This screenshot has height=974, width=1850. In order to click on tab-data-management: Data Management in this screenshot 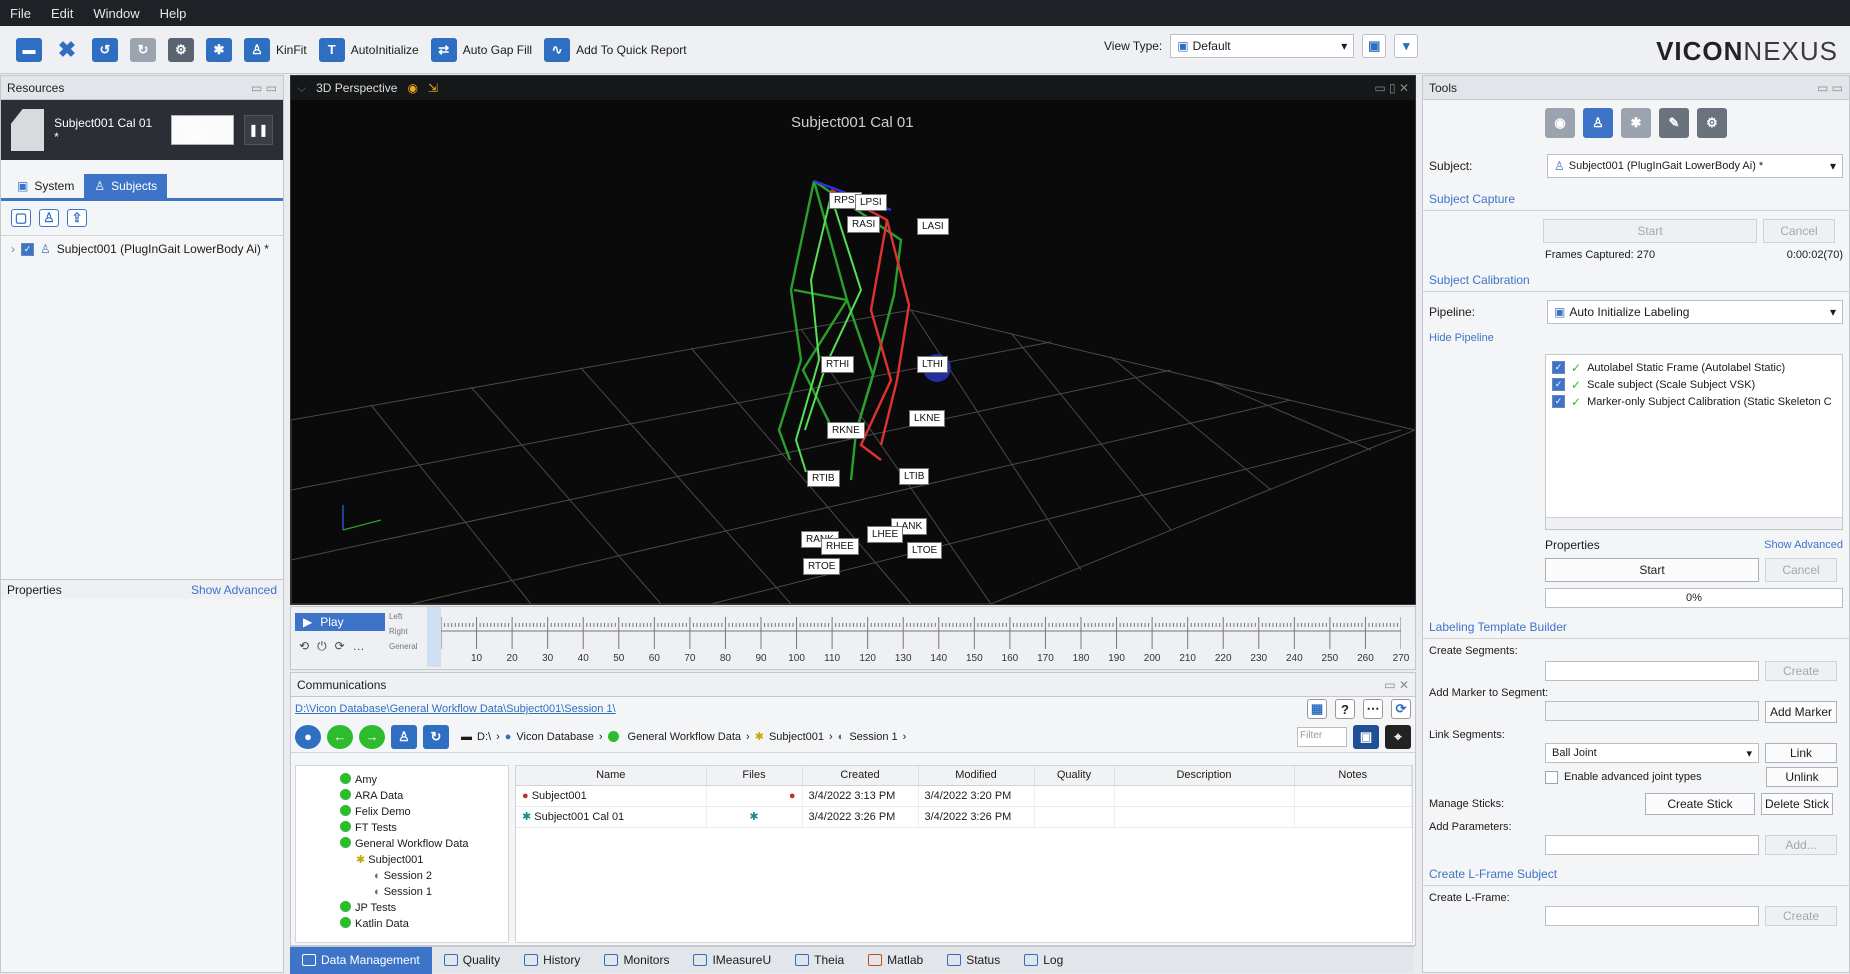, I will do `click(361, 960)`.